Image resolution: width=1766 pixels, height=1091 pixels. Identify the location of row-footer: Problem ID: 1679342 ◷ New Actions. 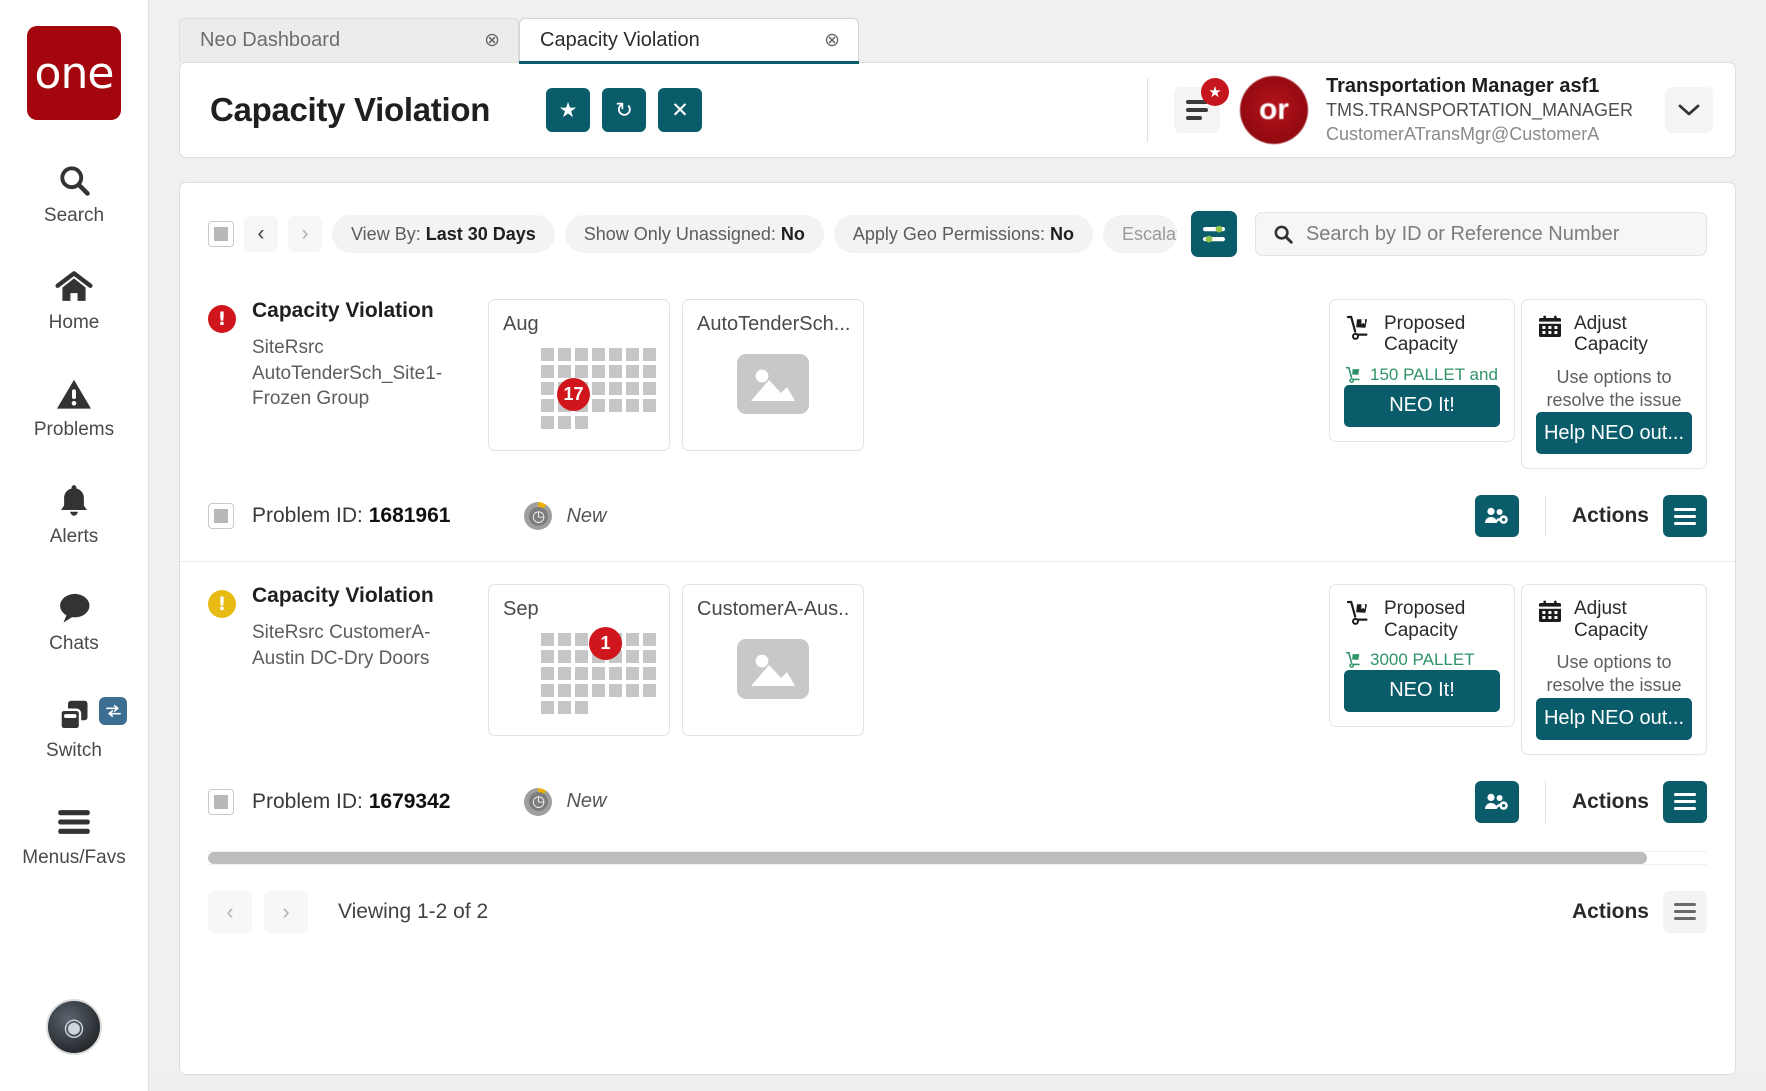
(957, 801).